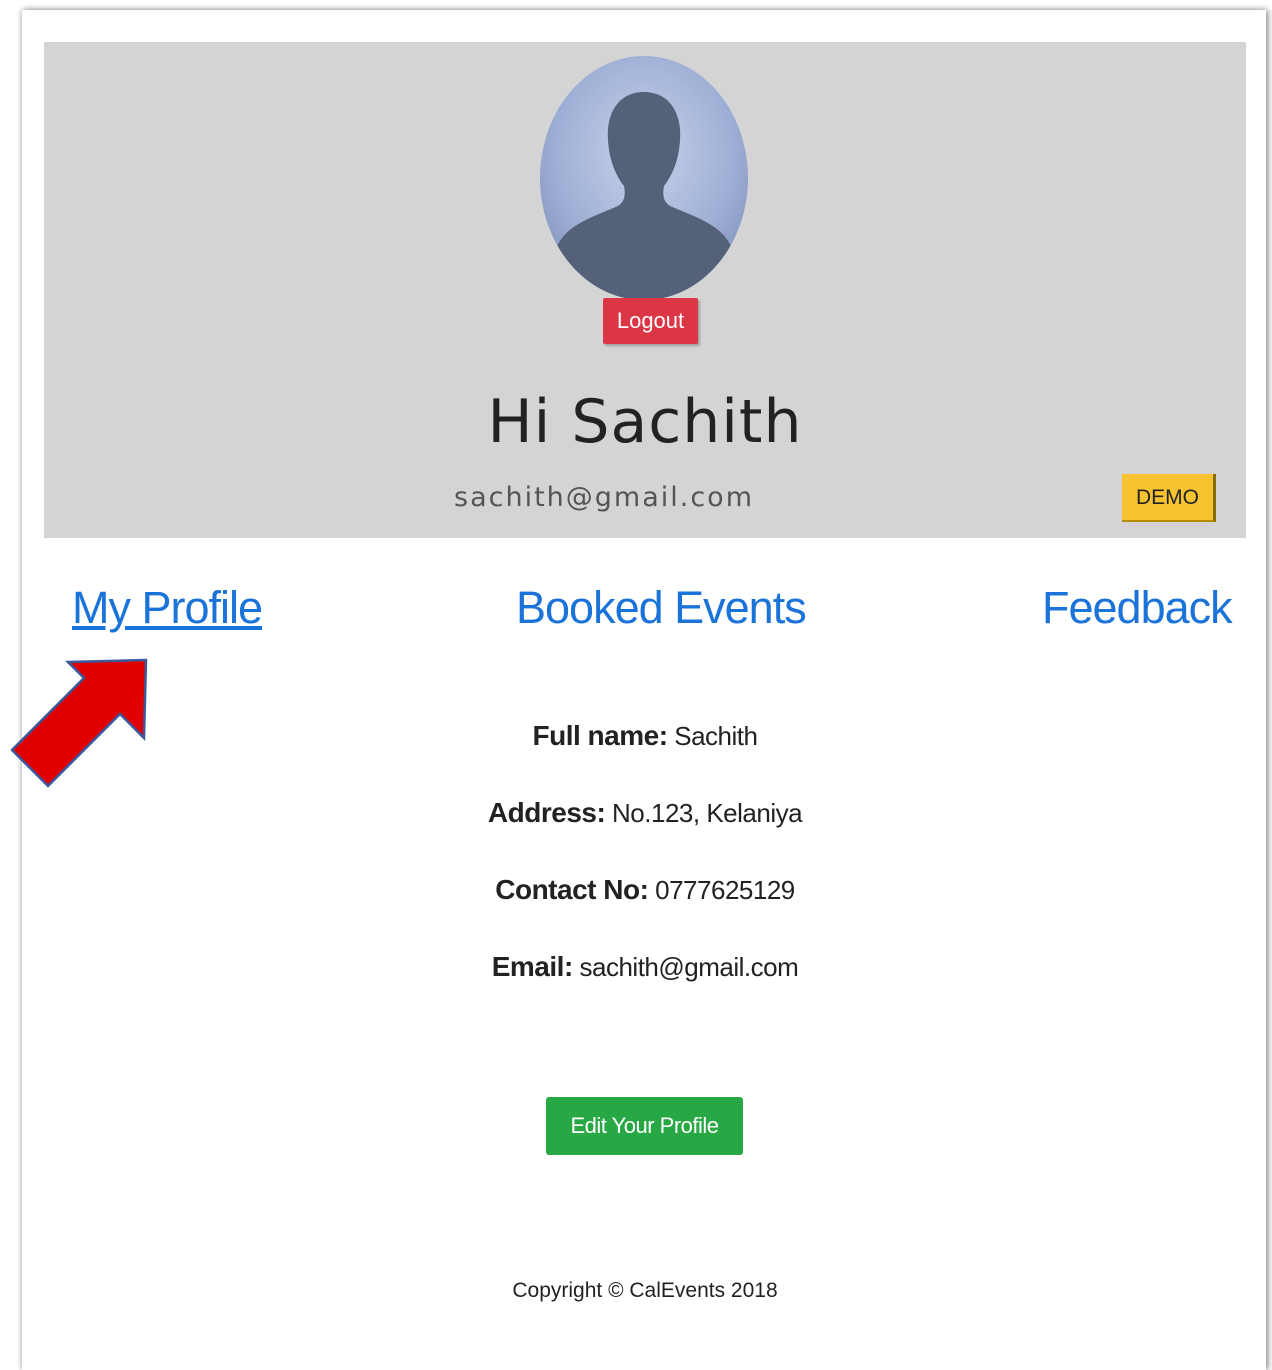  Describe the element at coordinates (1137, 608) in the screenshot. I see `nav-feedback-link: Feedback` at that location.